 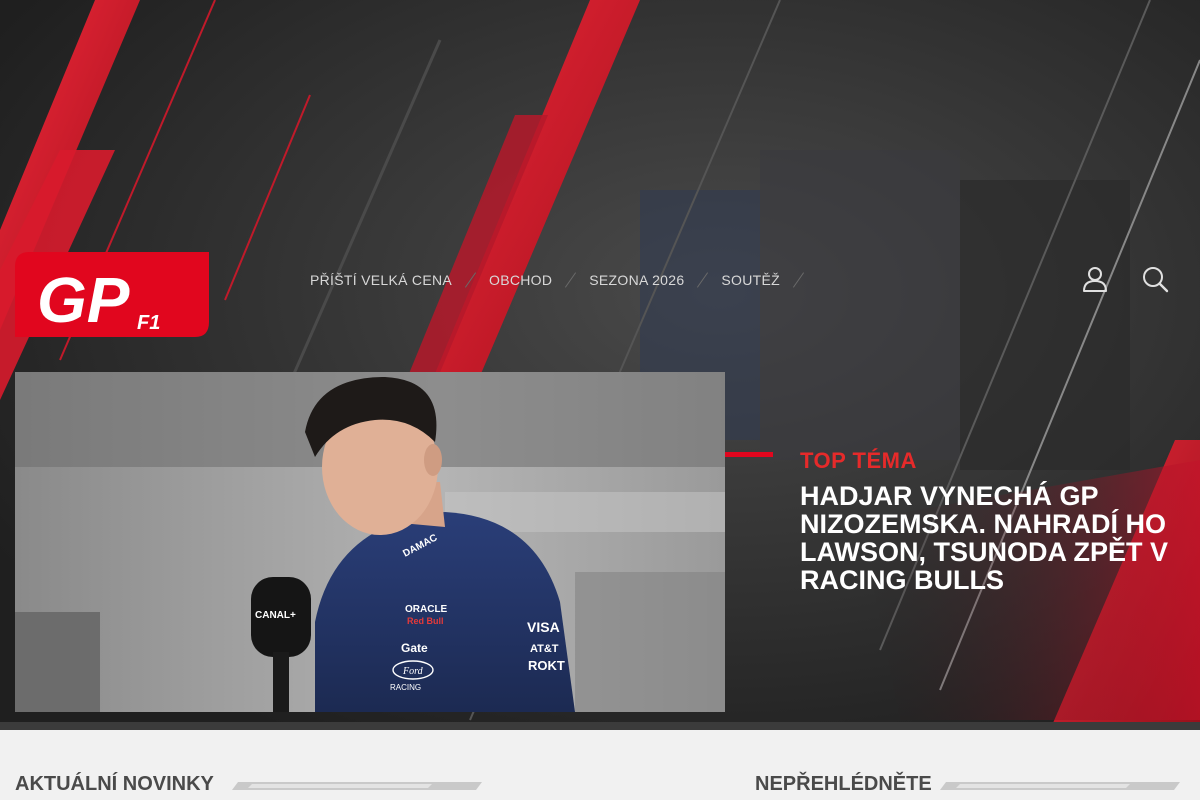 What do you see at coordinates (520, 280) in the screenshot?
I see `nav-item-shop: OBCHOD` at bounding box center [520, 280].